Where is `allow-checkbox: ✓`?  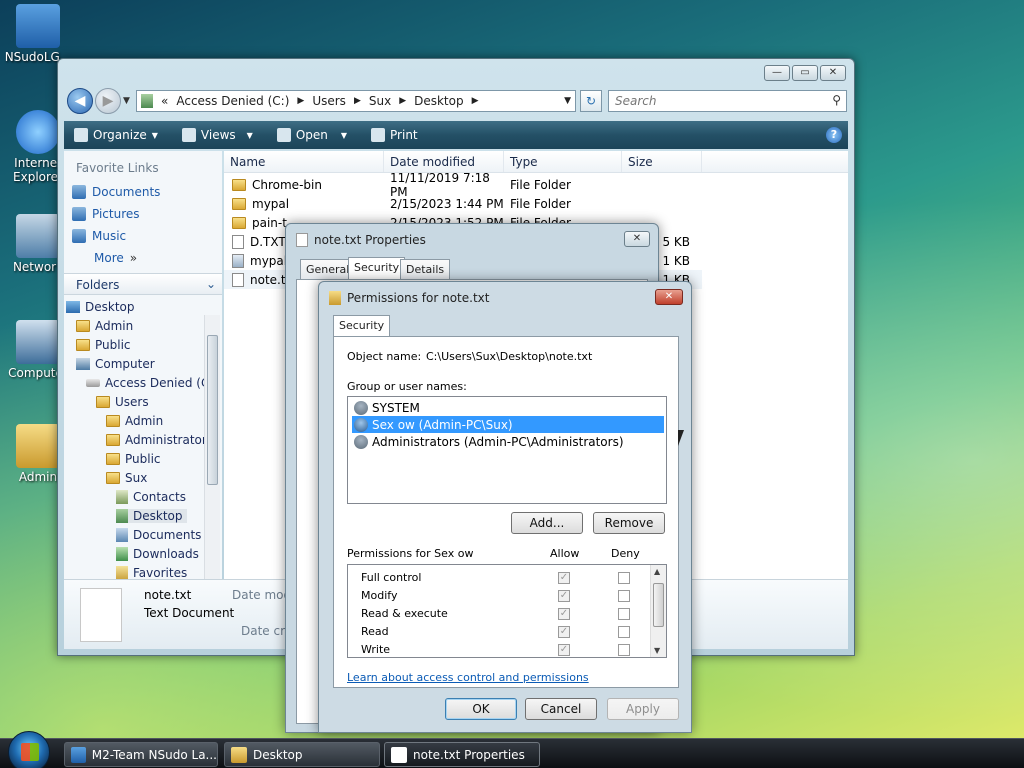 allow-checkbox: ✓ is located at coordinates (564, 578).